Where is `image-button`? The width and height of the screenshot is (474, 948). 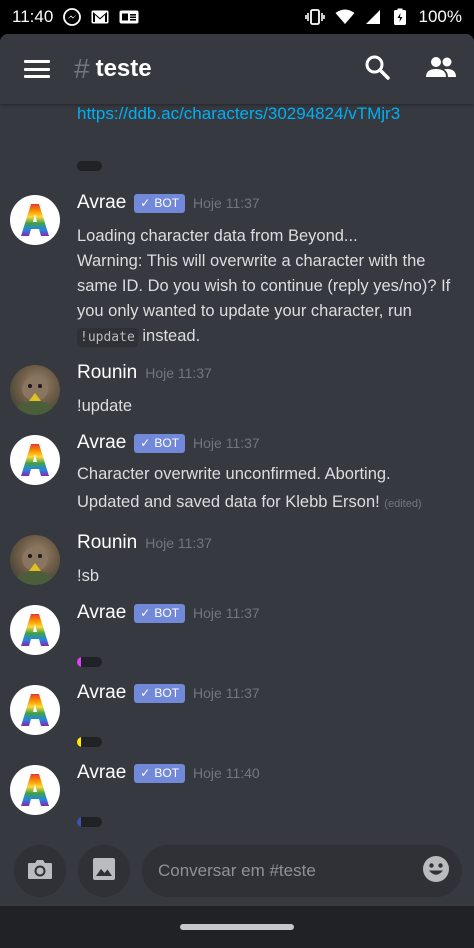
image-button is located at coordinates (104, 871).